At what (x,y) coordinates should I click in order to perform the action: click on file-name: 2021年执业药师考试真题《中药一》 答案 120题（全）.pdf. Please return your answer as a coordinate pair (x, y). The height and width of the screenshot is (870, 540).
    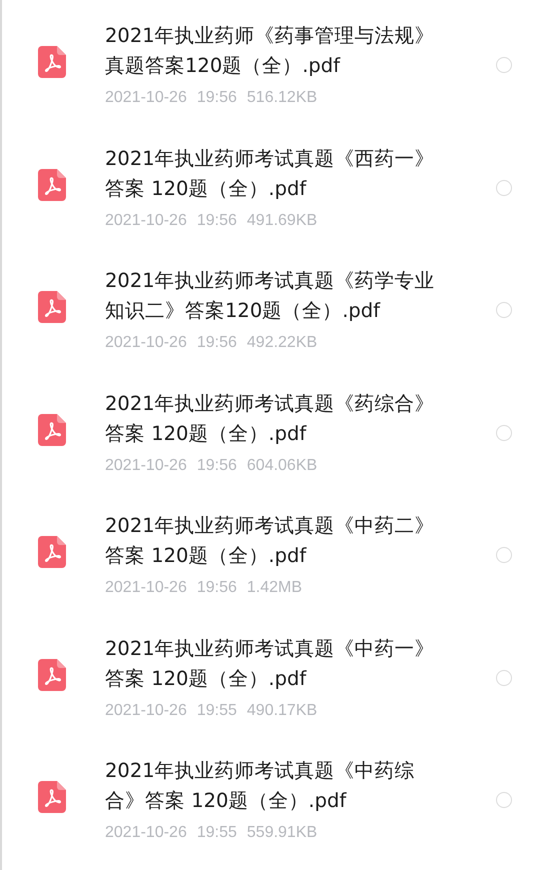
    Looking at the image, I should click on (296, 664).